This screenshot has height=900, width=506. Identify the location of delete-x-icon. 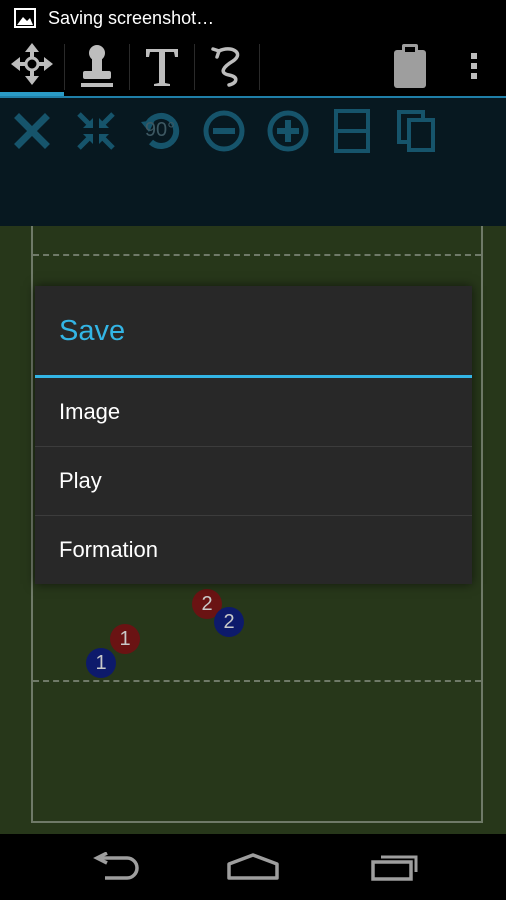
(32, 131).